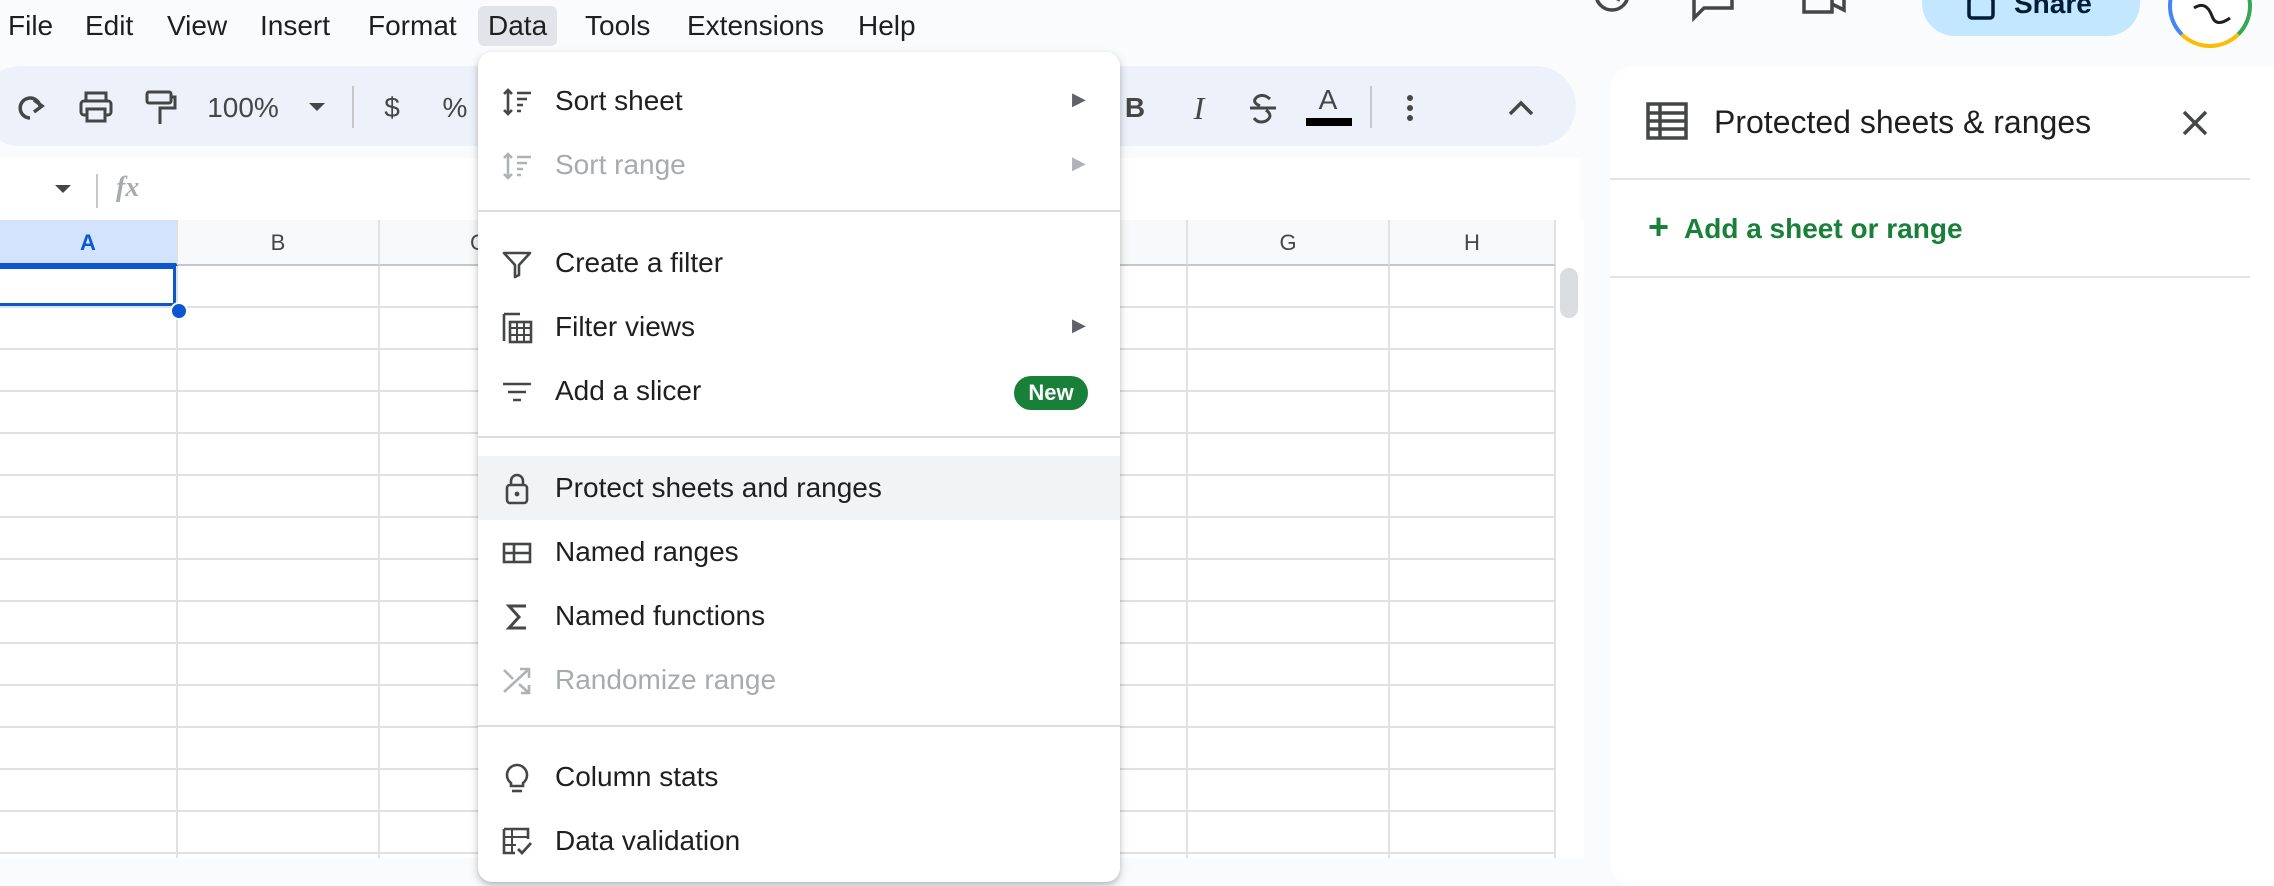 This screenshot has height=886, width=2274. Describe the element at coordinates (515, 617) in the screenshot. I see `sigma-icon` at that location.